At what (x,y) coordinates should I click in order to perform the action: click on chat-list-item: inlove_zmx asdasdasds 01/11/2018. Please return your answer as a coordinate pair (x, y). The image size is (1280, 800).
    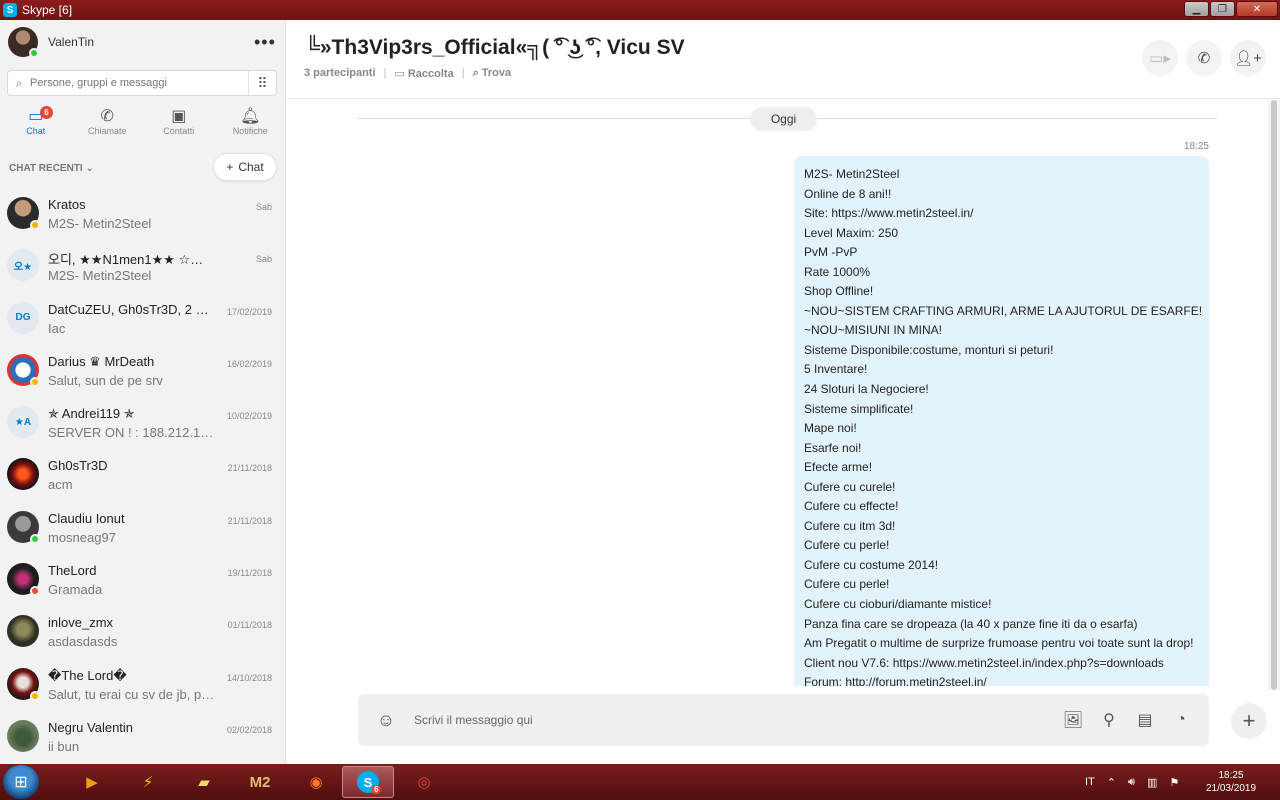
    Looking at the image, I should click on (142, 634).